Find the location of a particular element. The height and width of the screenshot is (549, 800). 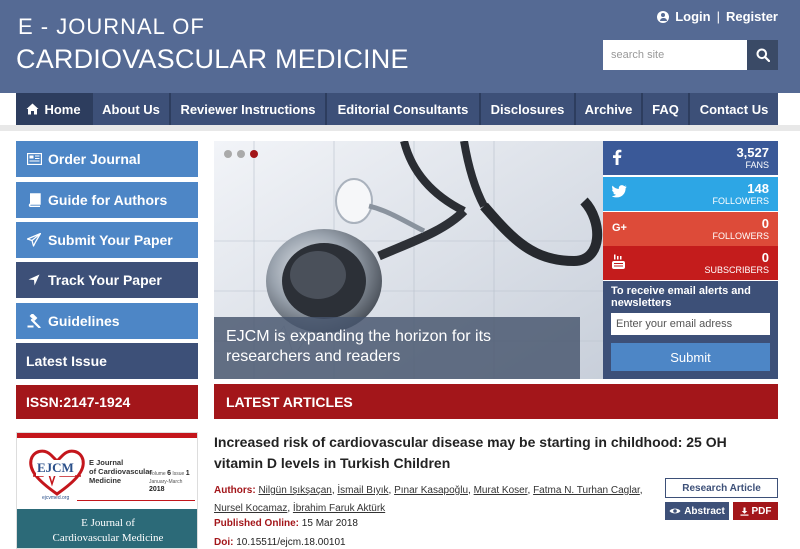

nav-archive: Archive is located at coordinates (609, 109).